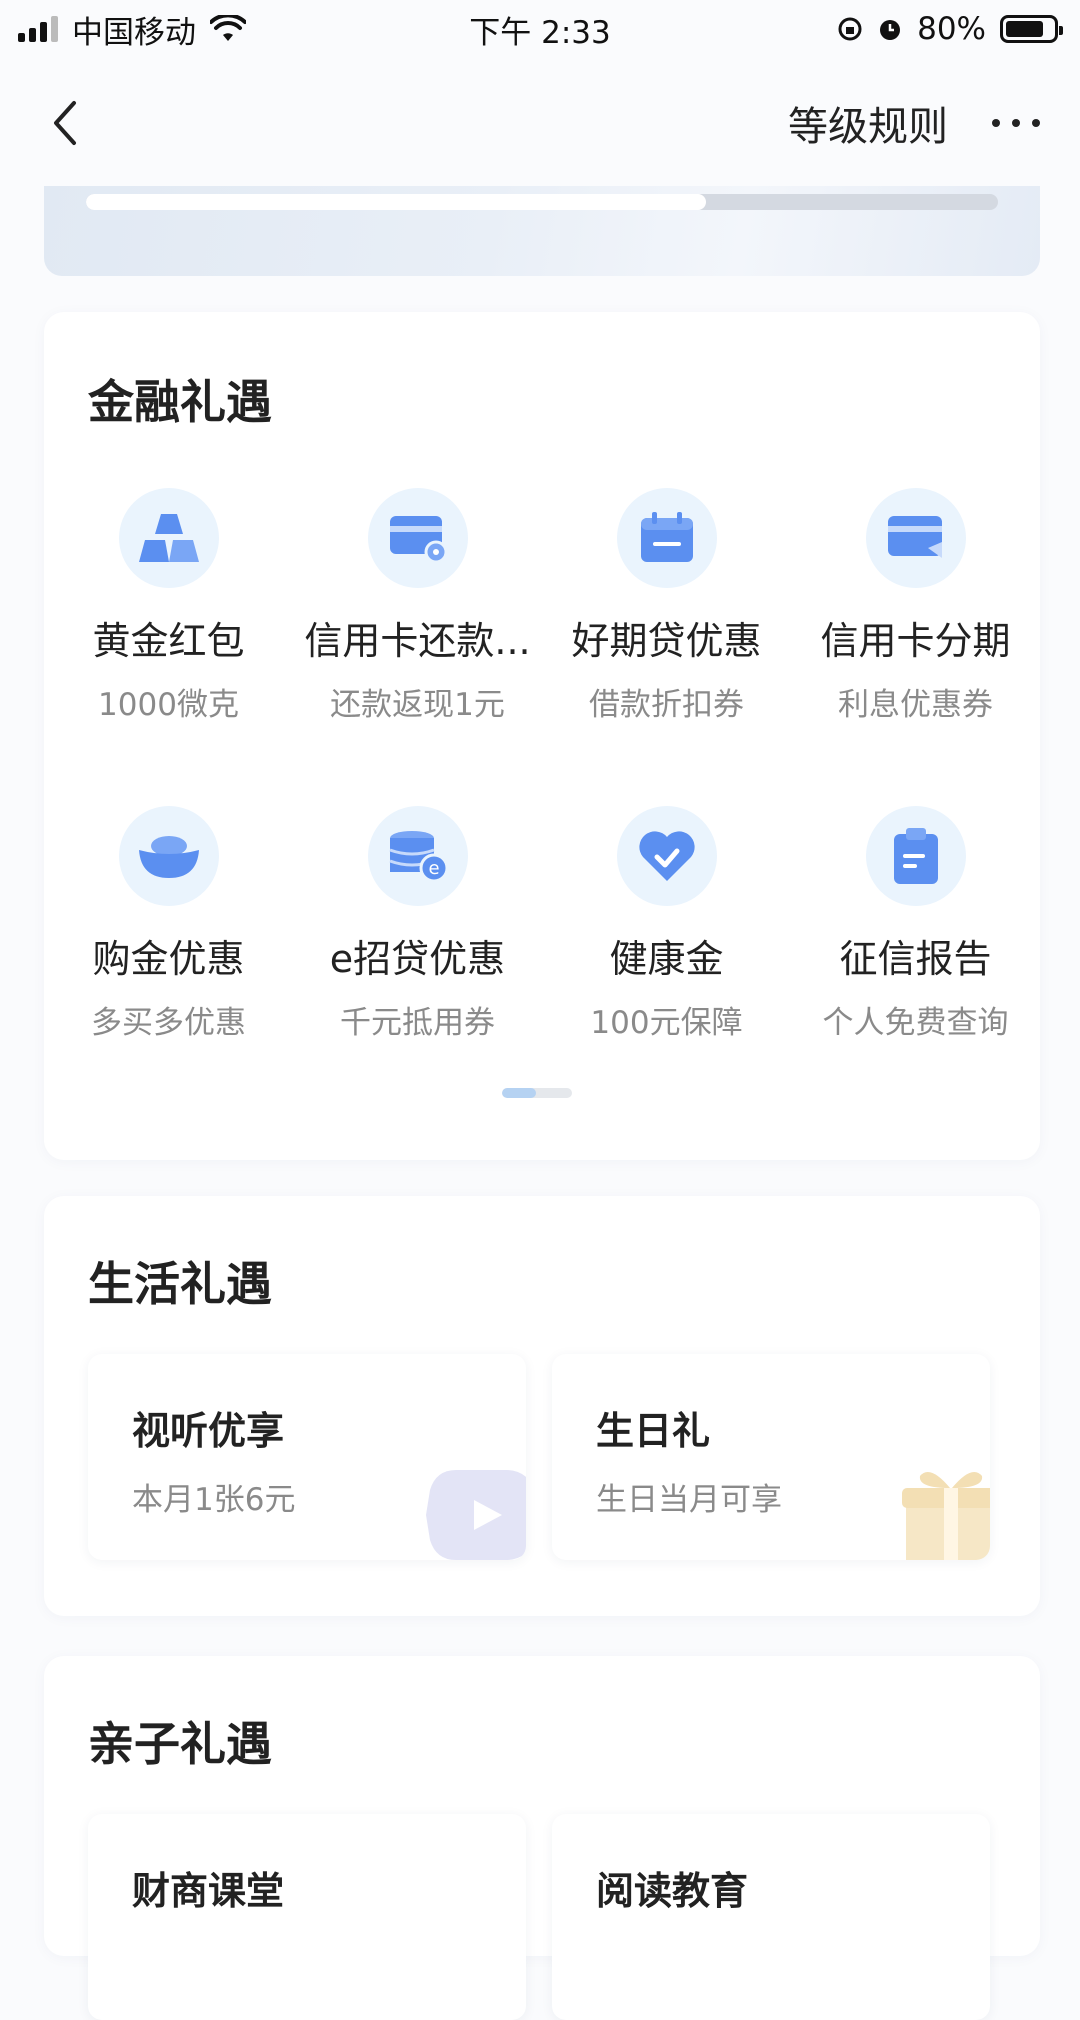  I want to click on level-progress-bar, so click(542, 202).